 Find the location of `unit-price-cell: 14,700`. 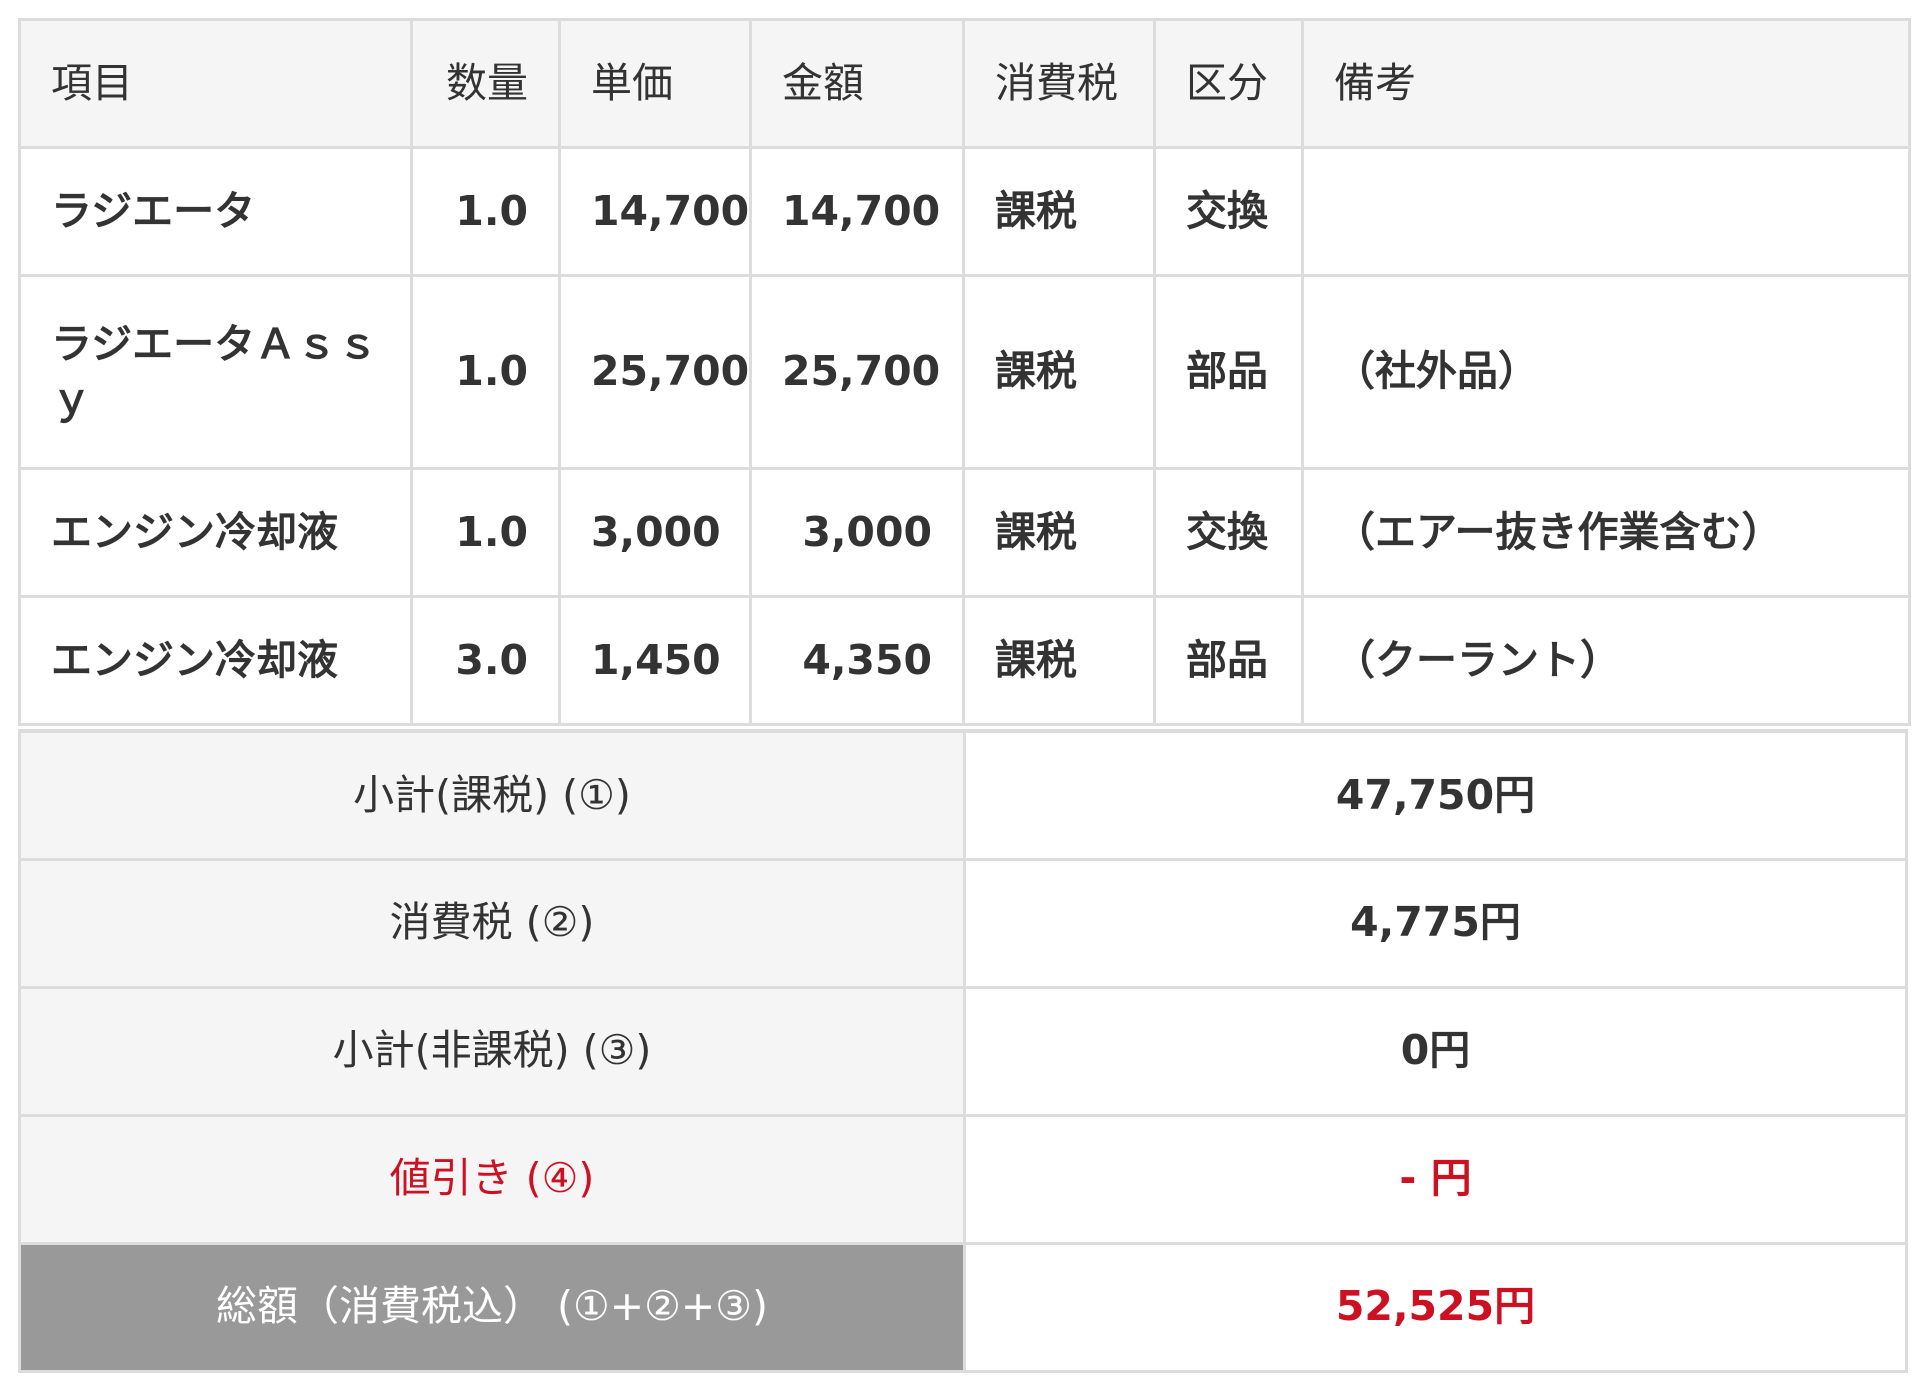

unit-price-cell: 14,700 is located at coordinates (655, 211).